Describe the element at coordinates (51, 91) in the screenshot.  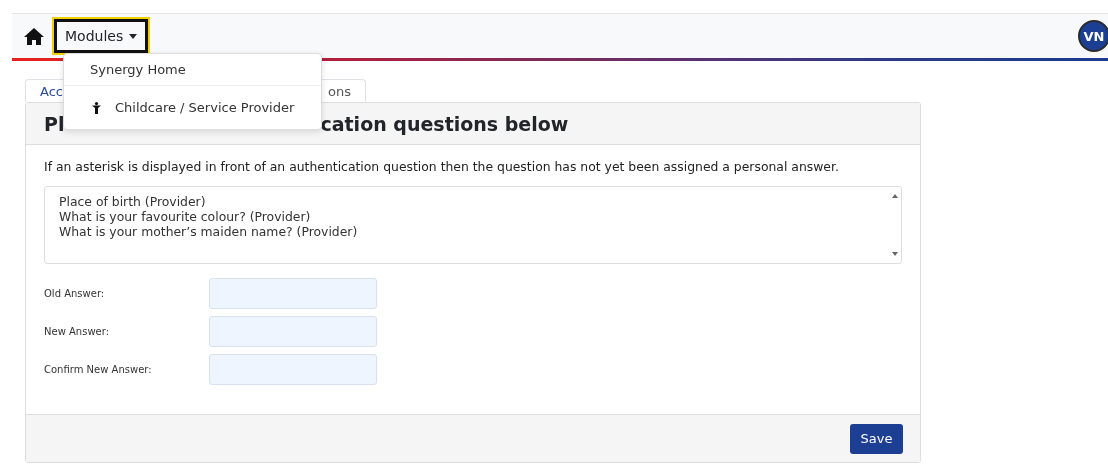
I see `tab-label: Acc` at that location.